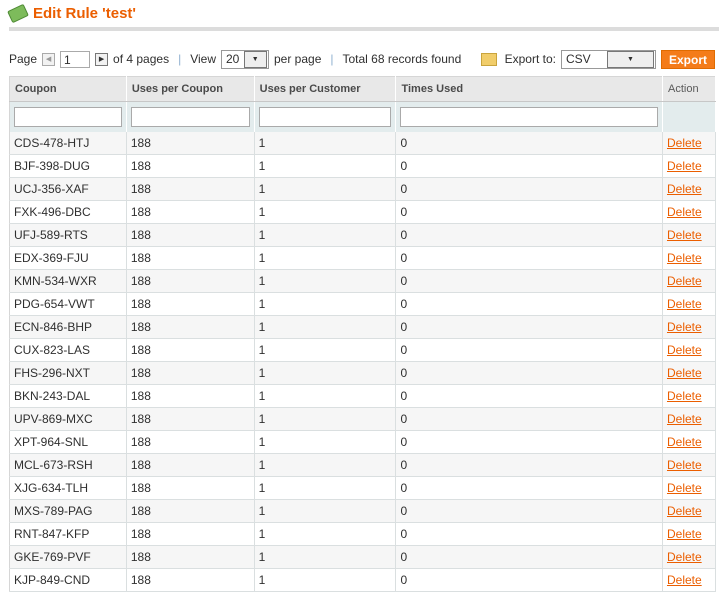 The image size is (719, 607). Describe the element at coordinates (68, 488) in the screenshot. I see `coupon-cell: XJG-634-TLH` at that location.